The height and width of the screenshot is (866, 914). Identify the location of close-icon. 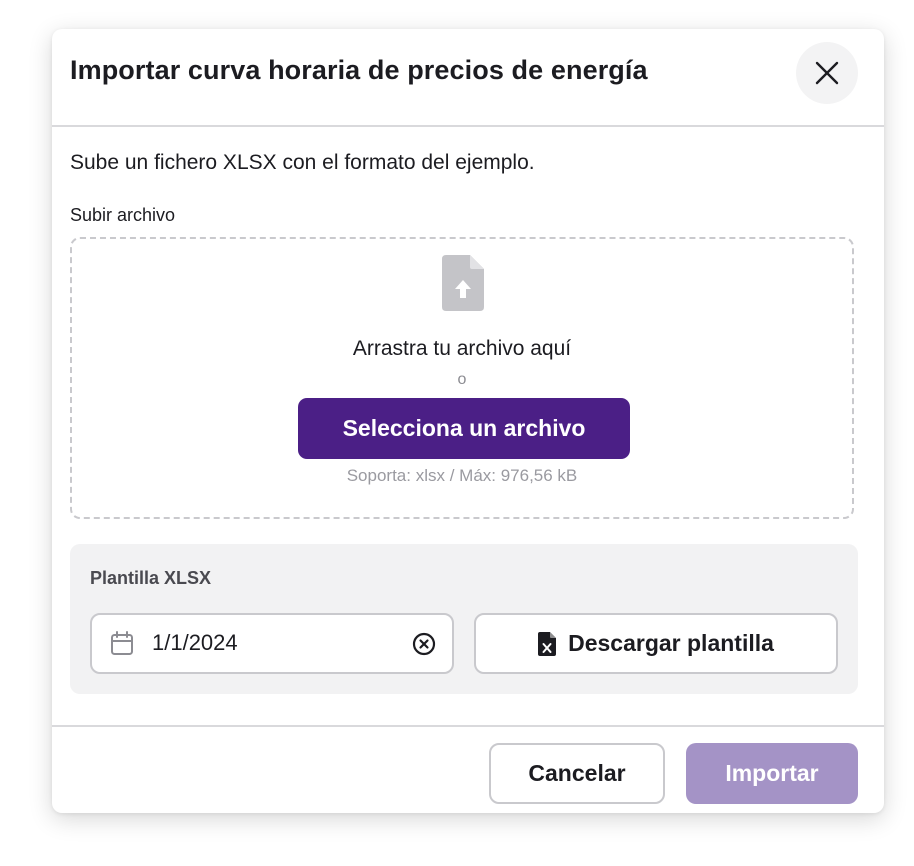
(827, 73).